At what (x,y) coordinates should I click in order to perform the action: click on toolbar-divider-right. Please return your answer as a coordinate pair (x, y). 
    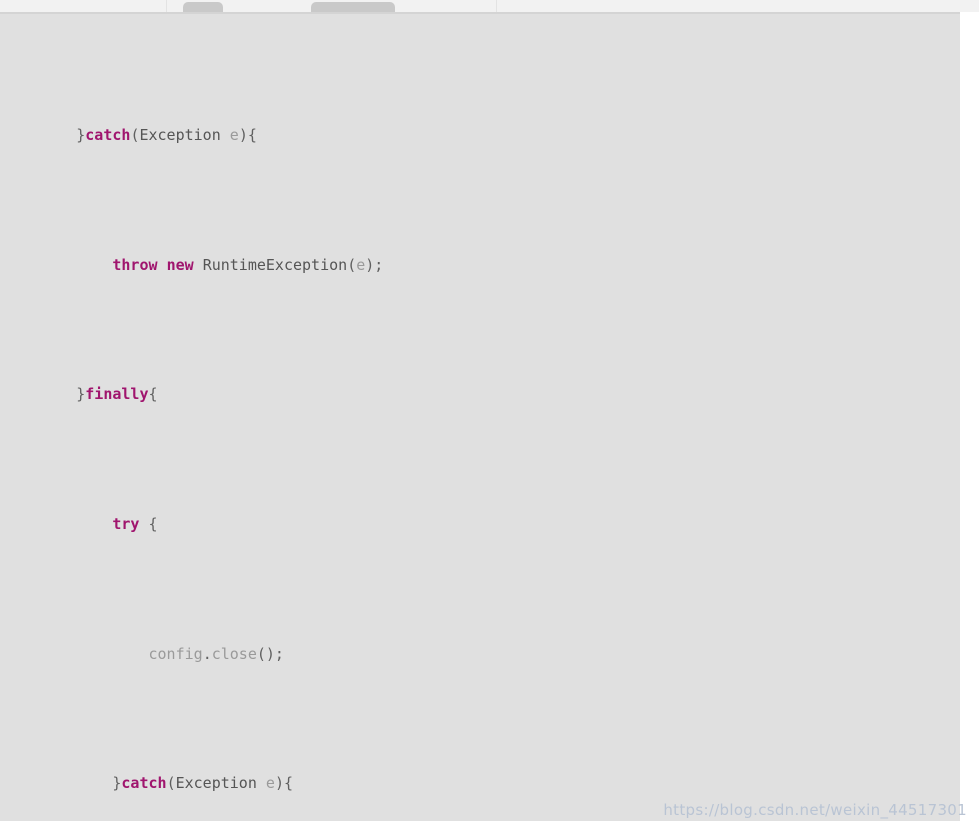
    Looking at the image, I should click on (496, 6).